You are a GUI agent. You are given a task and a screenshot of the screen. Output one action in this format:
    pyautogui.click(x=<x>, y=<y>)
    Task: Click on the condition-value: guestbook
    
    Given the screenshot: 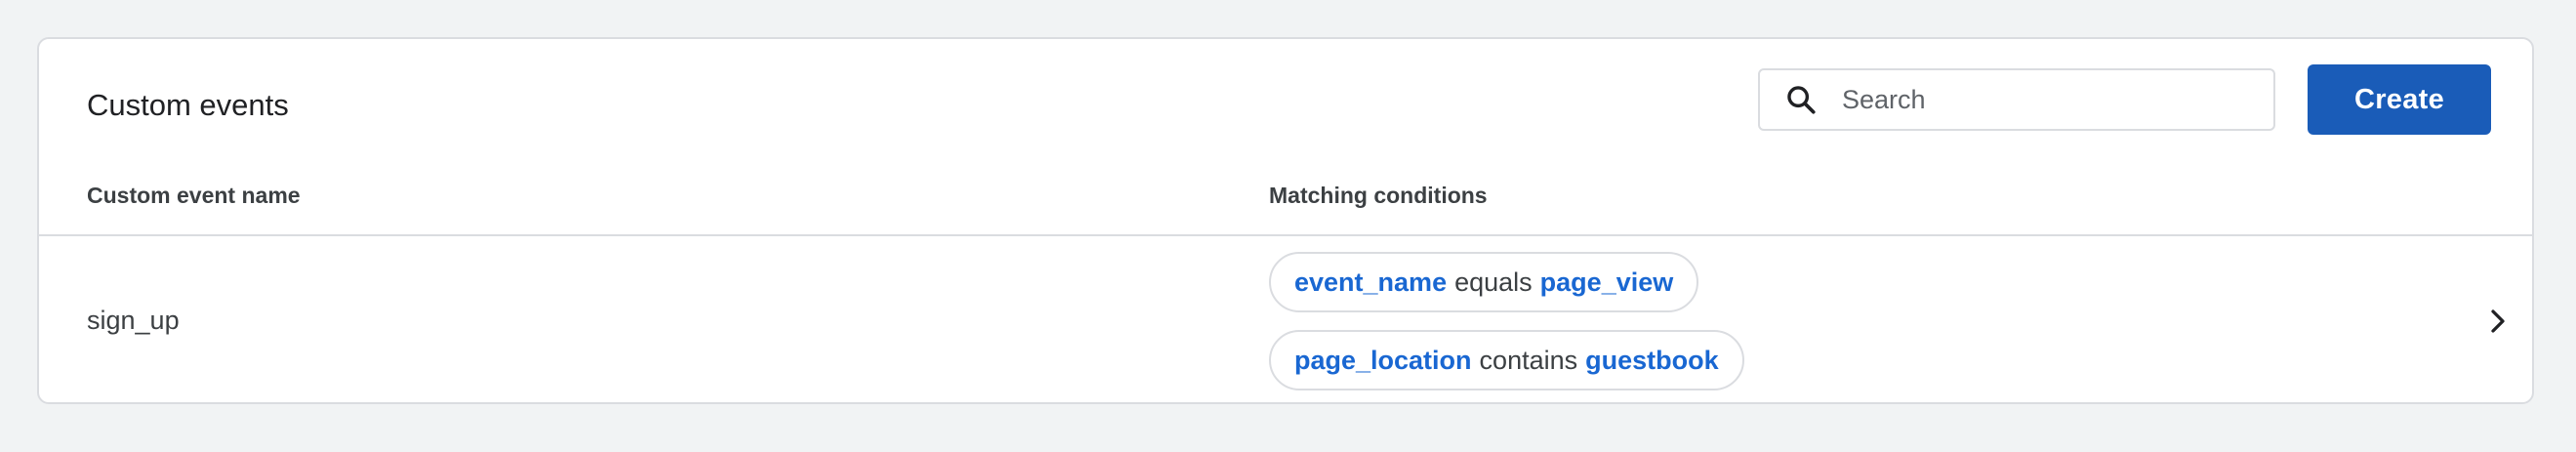 What is the action you would take?
    pyautogui.click(x=1652, y=360)
    